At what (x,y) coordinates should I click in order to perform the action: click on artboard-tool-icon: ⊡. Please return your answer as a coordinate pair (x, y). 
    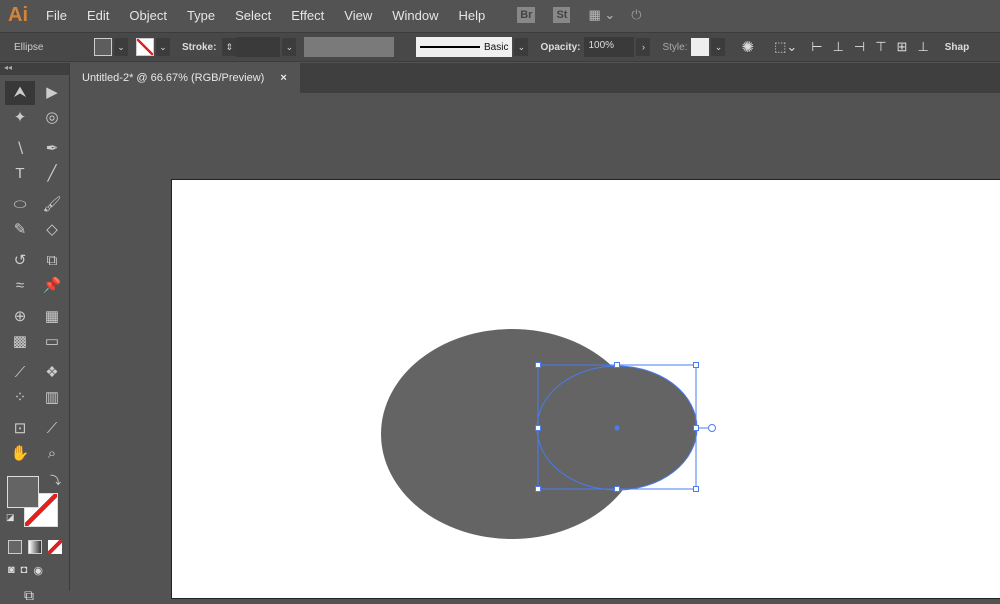
    Looking at the image, I should click on (20, 429).